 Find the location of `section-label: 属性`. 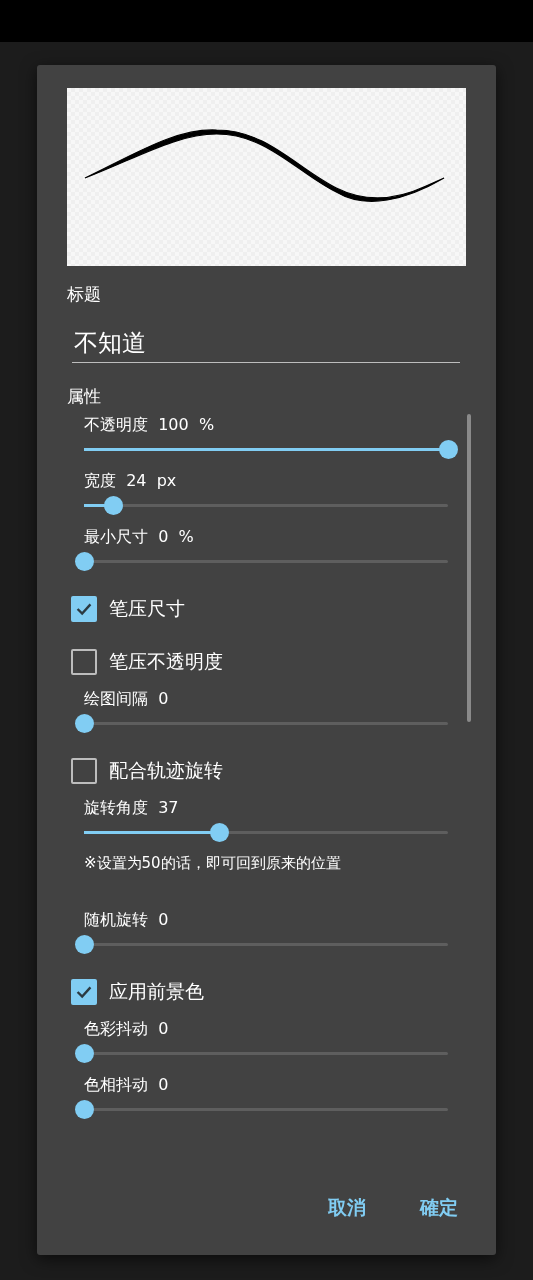

section-label: 属性 is located at coordinates (84, 396).